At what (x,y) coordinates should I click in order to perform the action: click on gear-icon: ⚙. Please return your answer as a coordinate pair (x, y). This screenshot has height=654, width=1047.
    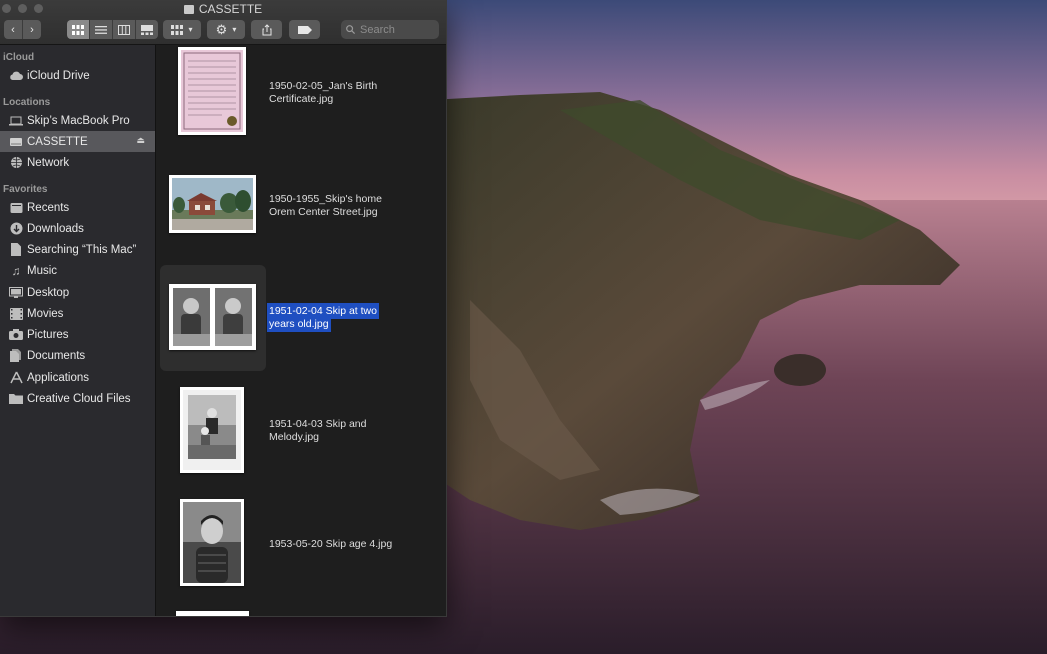
    Looking at the image, I should click on (221, 29).